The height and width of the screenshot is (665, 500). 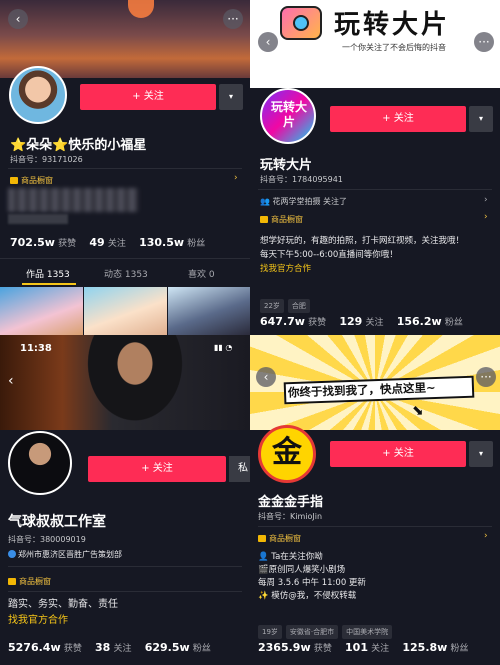 I want to click on banner-subtitle: 一个你关注了不会后悔的抖音, so click(x=394, y=47).